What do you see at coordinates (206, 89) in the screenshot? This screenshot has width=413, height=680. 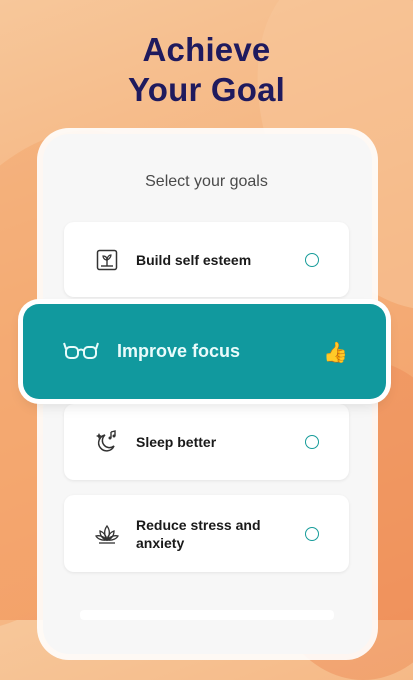 I see `page-title-line-2: Your Goal` at bounding box center [206, 89].